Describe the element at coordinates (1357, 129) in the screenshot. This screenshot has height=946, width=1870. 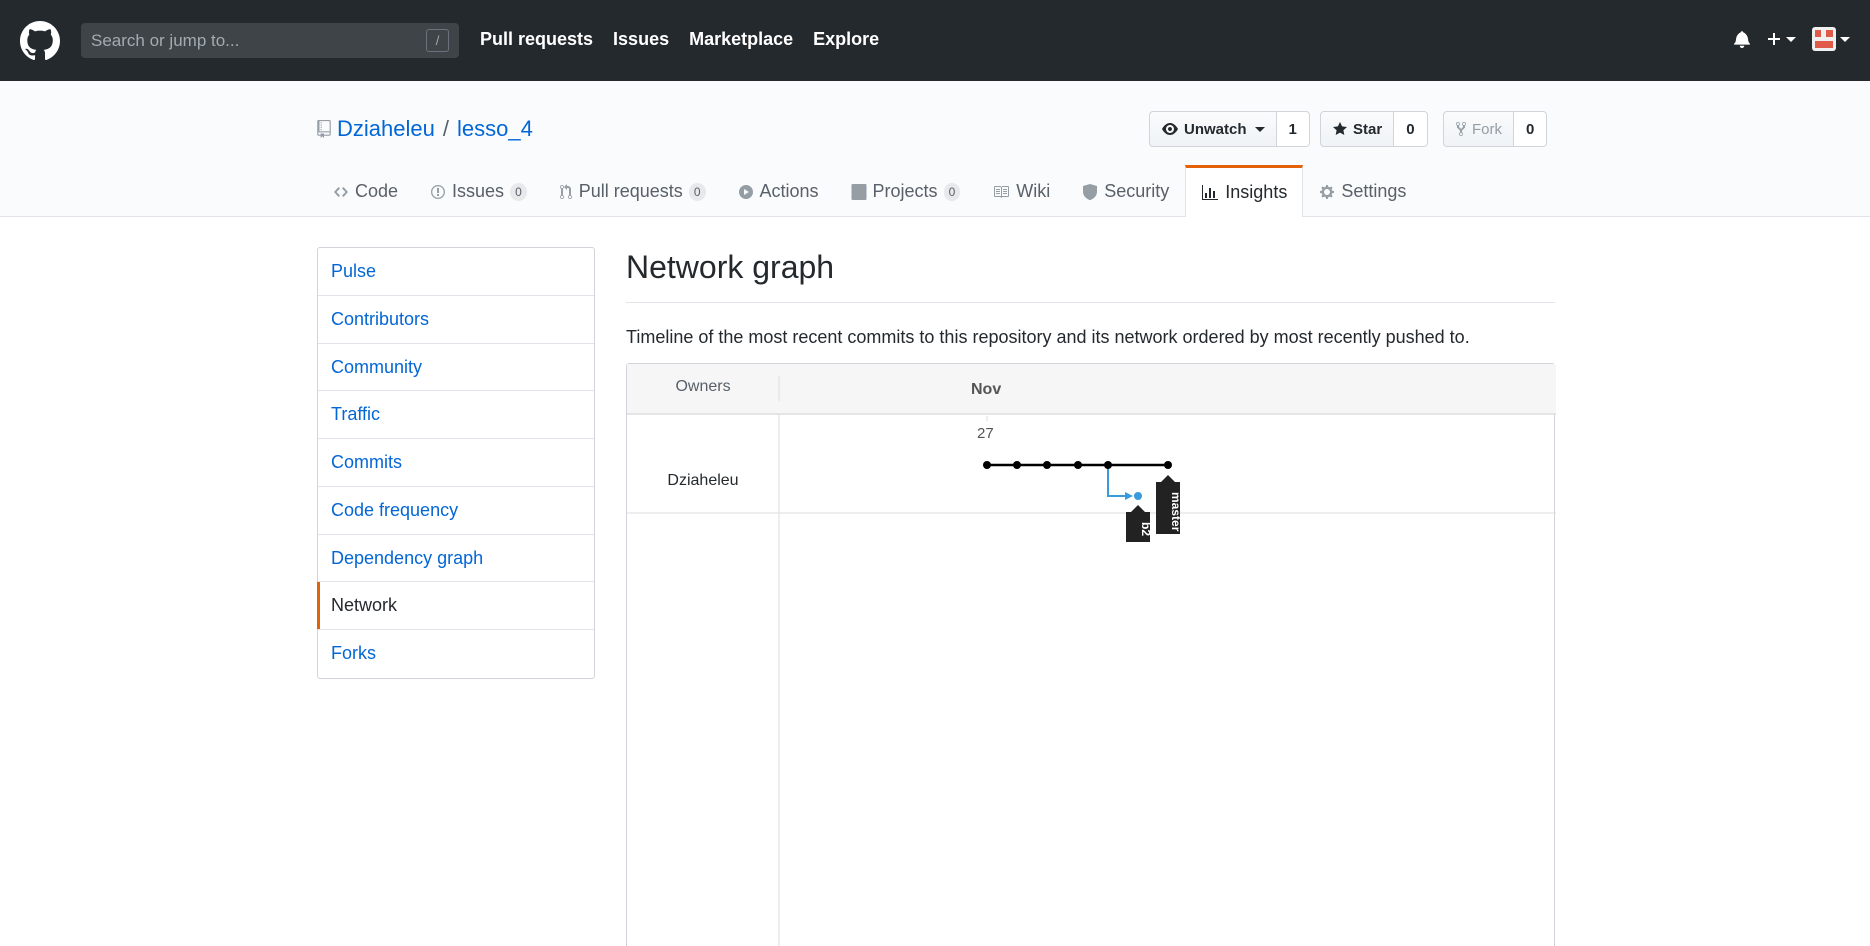
I see `star-button: Star` at that location.